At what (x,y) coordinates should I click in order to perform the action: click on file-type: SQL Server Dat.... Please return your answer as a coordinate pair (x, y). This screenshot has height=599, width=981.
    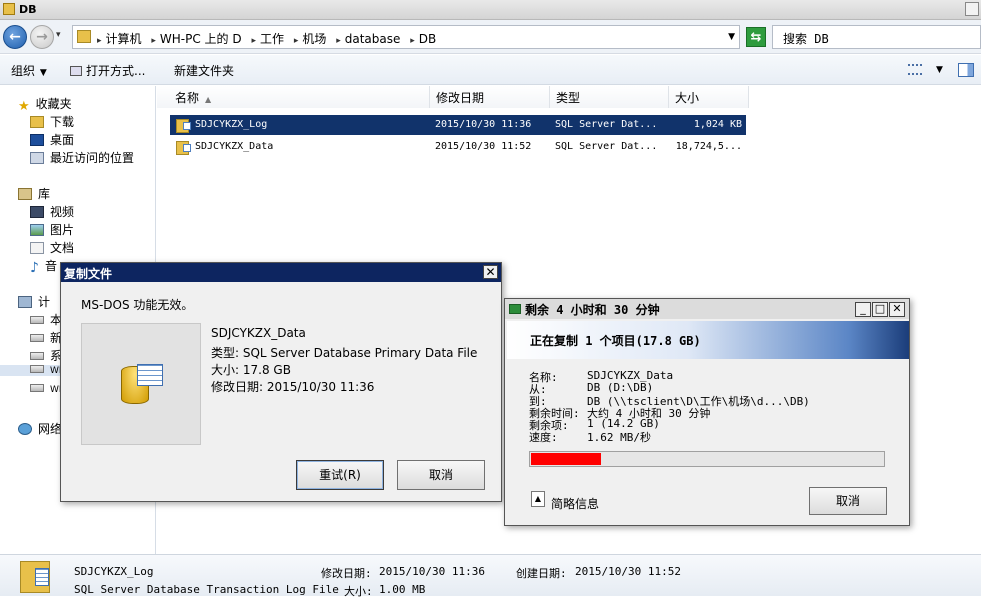
    Looking at the image, I should click on (606, 124).